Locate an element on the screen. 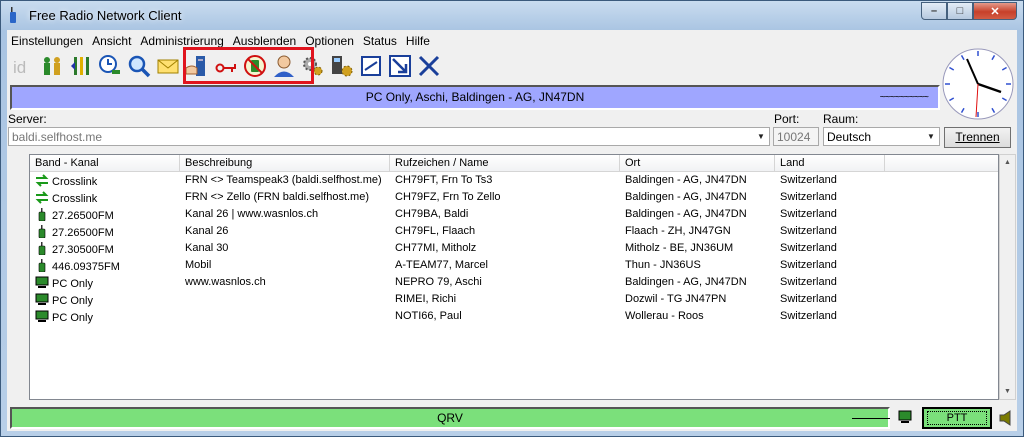 Image resolution: width=1024 pixels, height=437 pixels. vertical-scrollbar: ▲ ▼ is located at coordinates (1007, 277).